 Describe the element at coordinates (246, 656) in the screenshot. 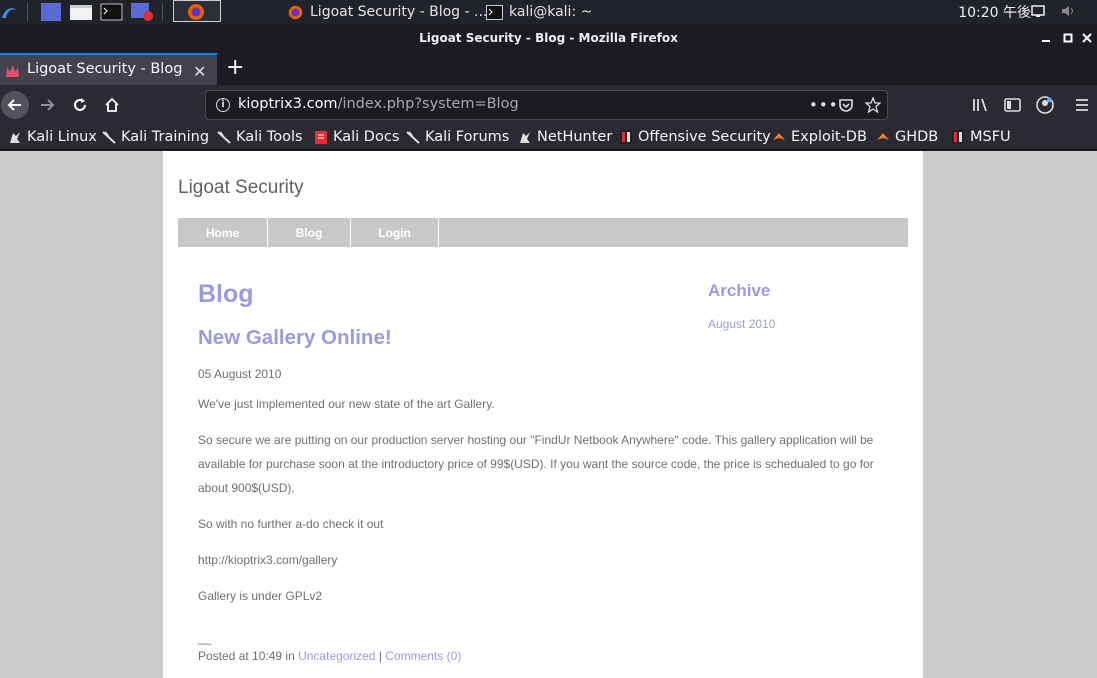

I see `post-meta-prefix: Posted at 10:49 in` at that location.